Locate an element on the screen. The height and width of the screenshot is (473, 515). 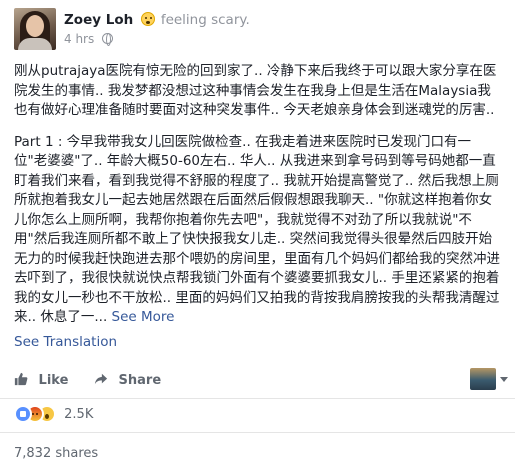
post-meta: 4 hrs is located at coordinates (89, 39).